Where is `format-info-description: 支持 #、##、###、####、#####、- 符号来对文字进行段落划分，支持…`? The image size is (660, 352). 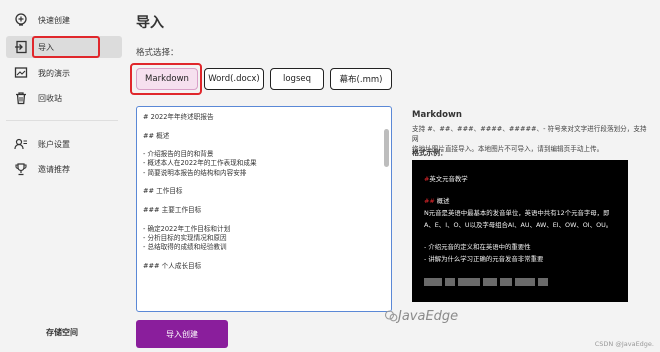 format-info-description: 支持 #、##、###、####、#####、- 符号来对文字进行段落划分，支持… is located at coordinates (532, 139).